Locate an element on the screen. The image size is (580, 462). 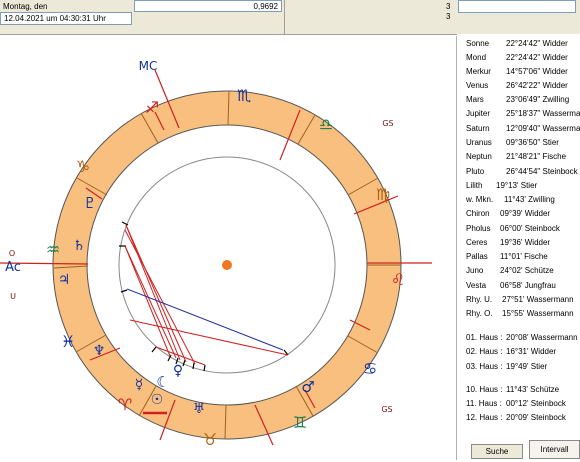
sun-icon: ☉ is located at coordinates (157, 400).